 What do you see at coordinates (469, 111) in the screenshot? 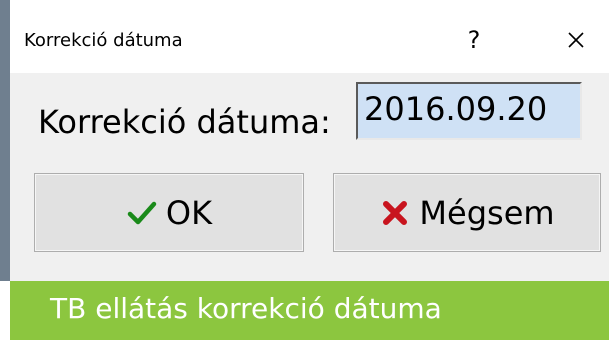
I see `date-input` at bounding box center [469, 111].